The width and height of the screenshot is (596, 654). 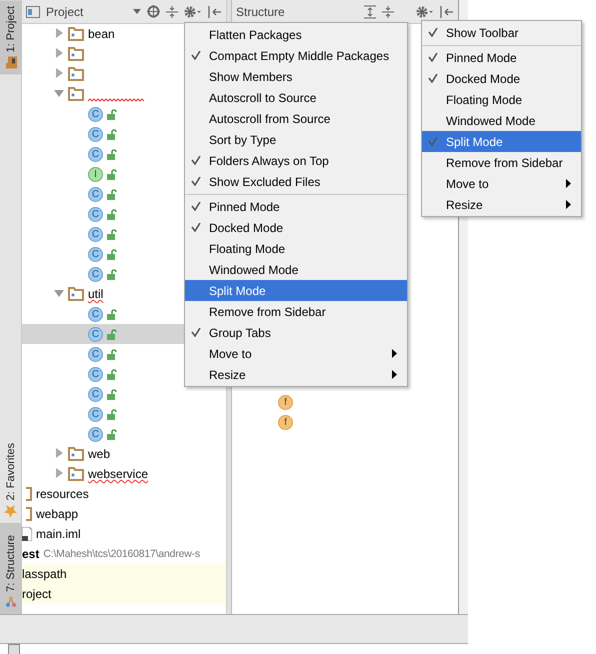 I want to click on dropdown-caret-icon, so click(x=137, y=11).